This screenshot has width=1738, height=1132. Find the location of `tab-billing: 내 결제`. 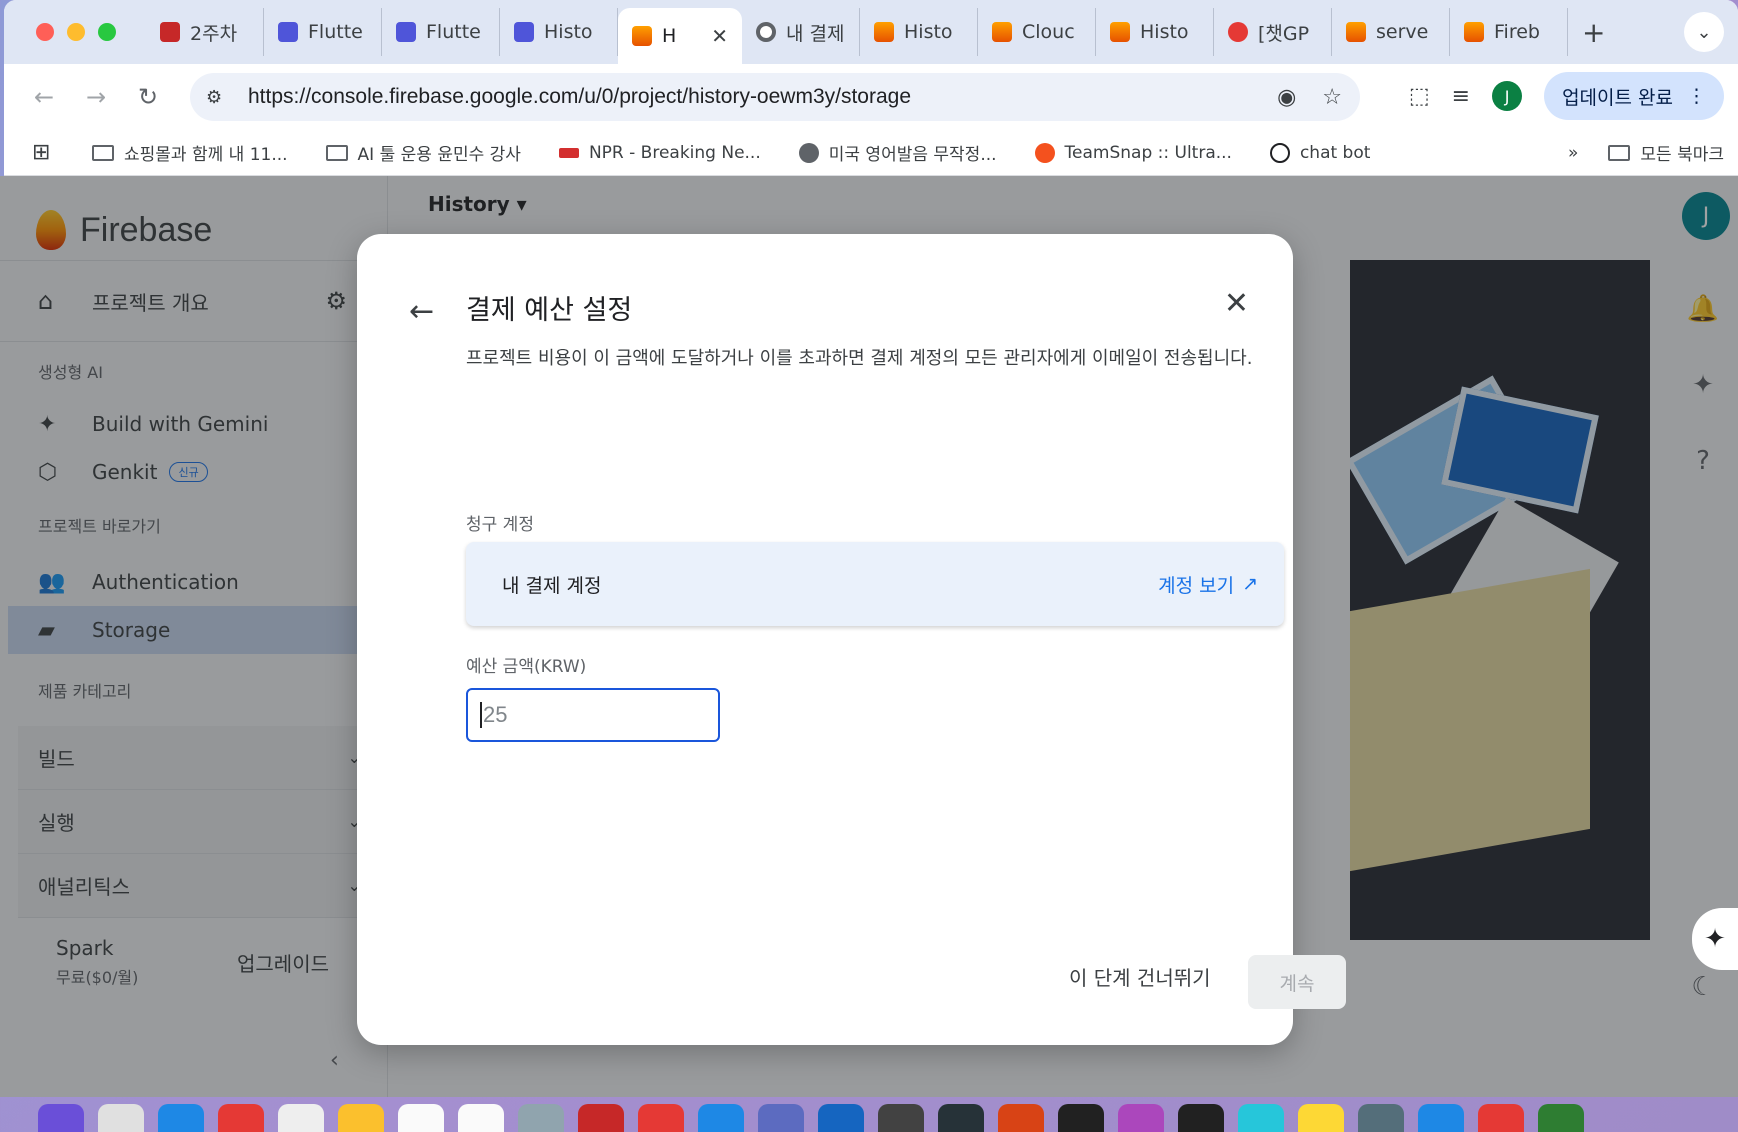

tab-billing: 내 결제 is located at coordinates (801, 32).